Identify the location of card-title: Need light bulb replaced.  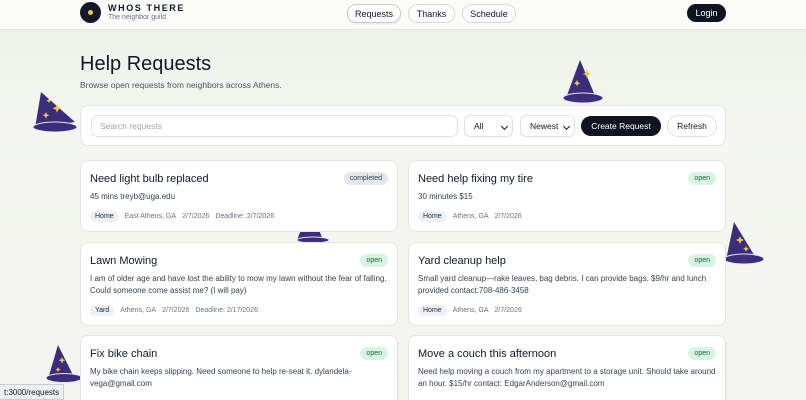
(149, 179).